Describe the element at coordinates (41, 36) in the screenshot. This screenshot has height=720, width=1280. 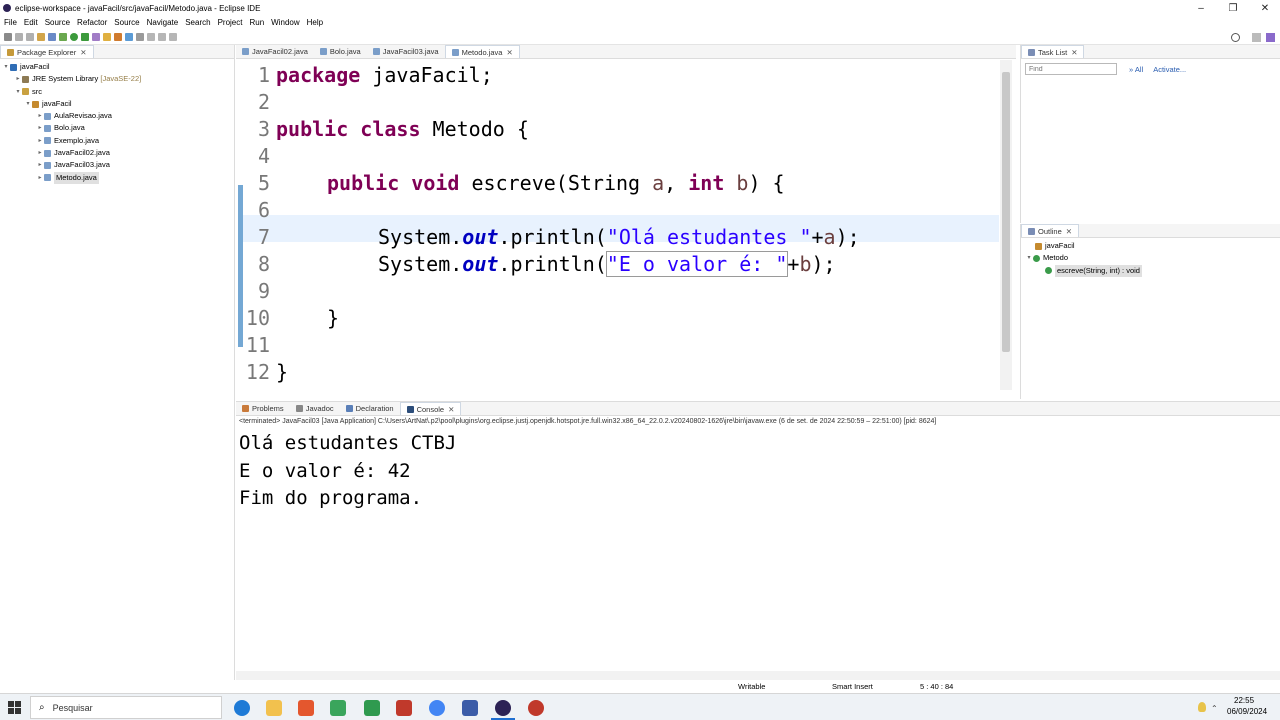
I see `open-type-icon` at that location.